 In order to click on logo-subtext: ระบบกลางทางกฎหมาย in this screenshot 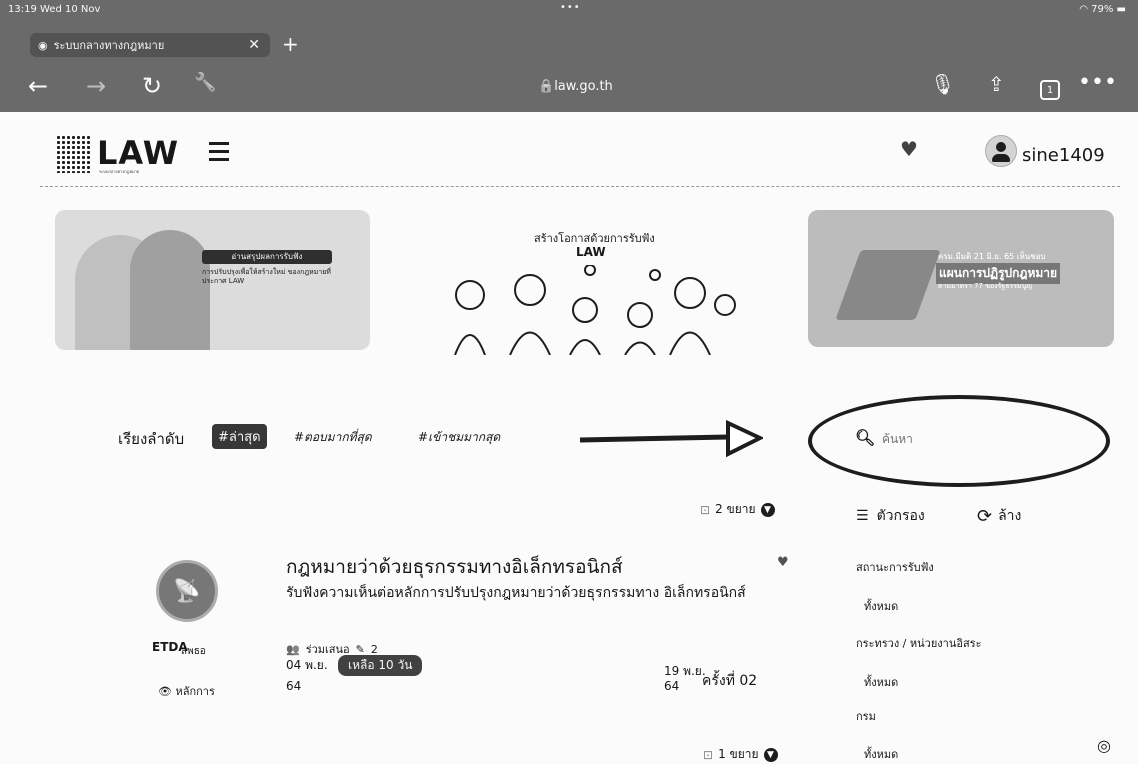, I will do `click(119, 171)`.